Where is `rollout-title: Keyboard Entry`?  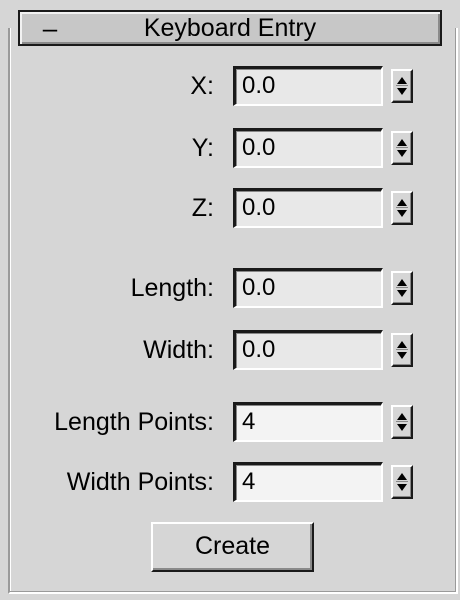
rollout-title: Keyboard Entry is located at coordinates (230, 28).